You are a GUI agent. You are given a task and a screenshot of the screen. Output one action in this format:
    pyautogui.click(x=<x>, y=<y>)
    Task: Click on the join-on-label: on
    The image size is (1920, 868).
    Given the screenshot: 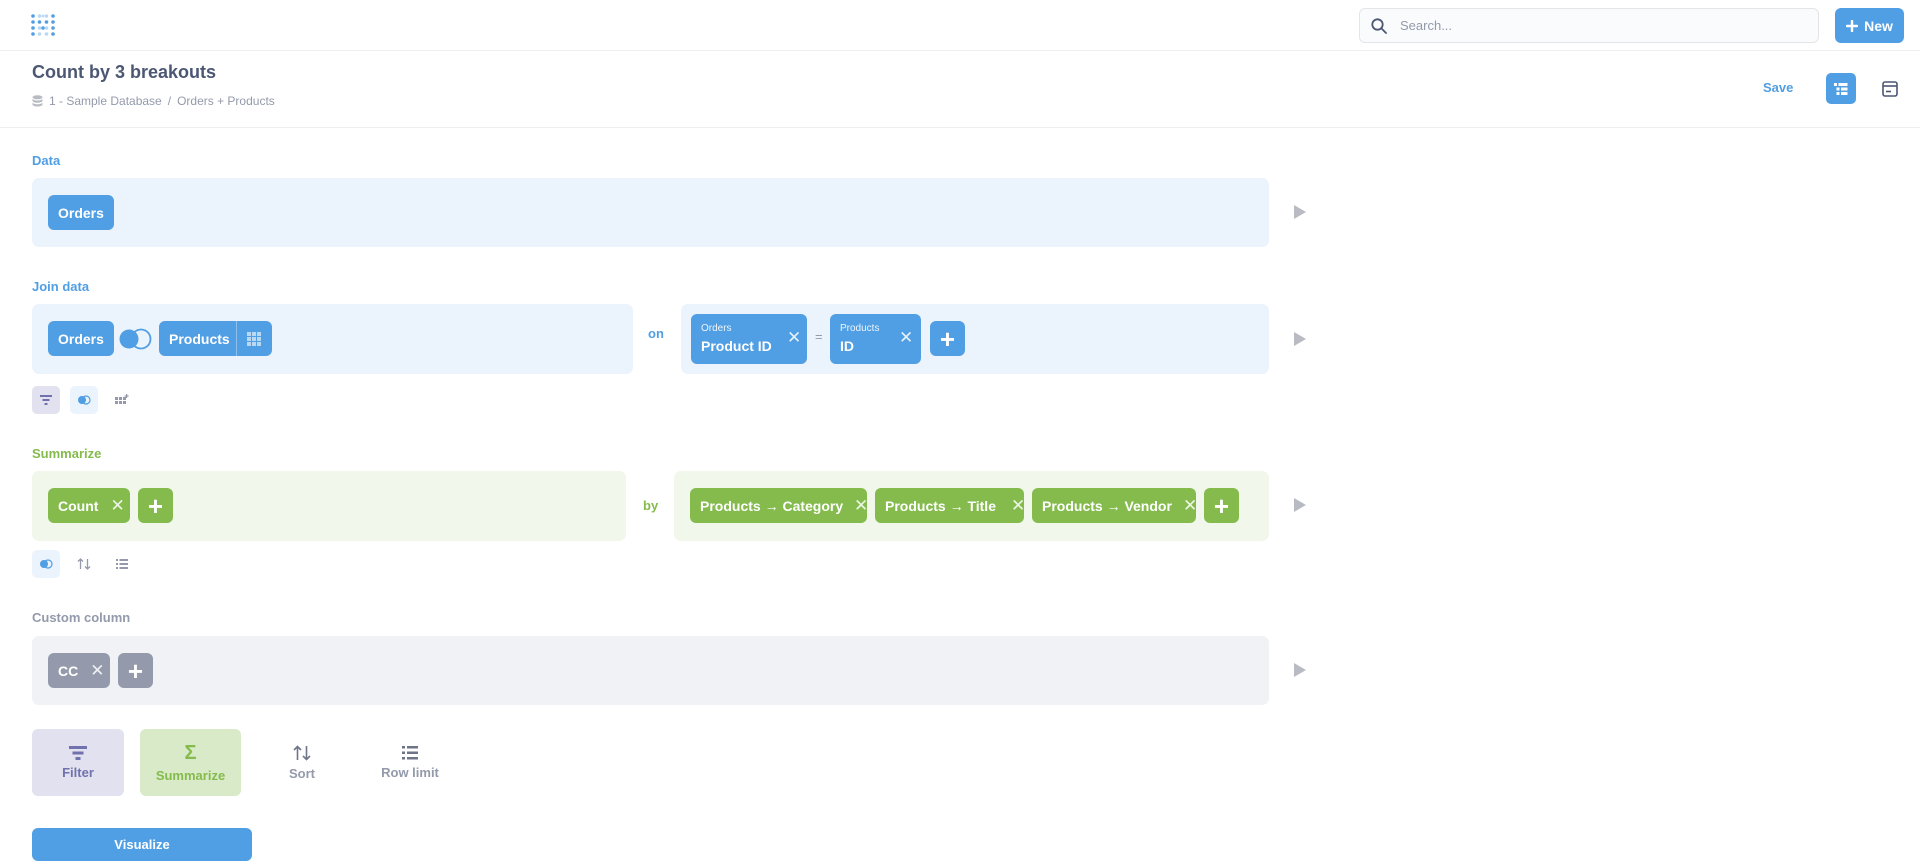 What is the action you would take?
    pyautogui.click(x=656, y=333)
    